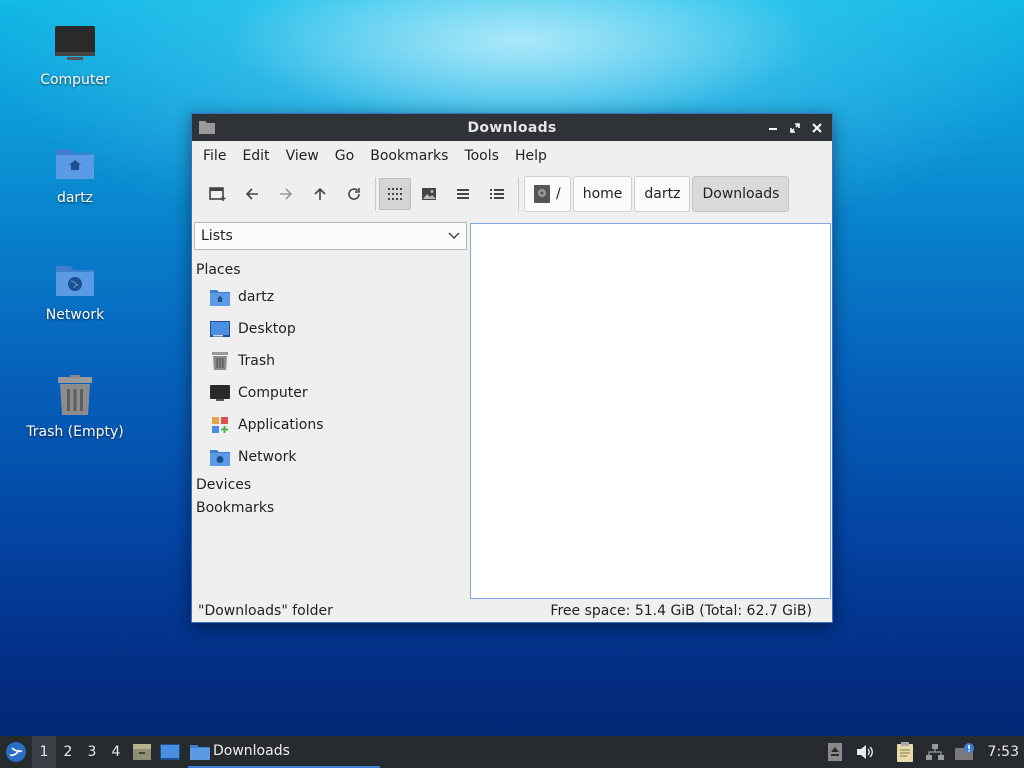 This screenshot has width=1024, height=768. Describe the element at coordinates (217, 236) in the screenshot. I see `side-pane-mode-value: Lists` at that location.